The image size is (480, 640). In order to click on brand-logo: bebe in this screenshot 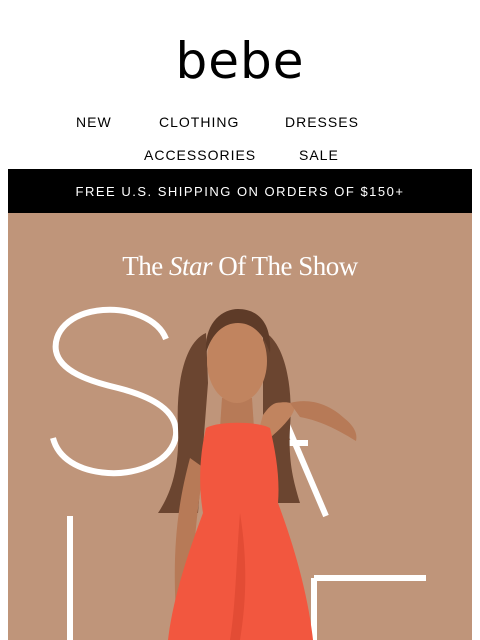, I will do `click(240, 61)`.